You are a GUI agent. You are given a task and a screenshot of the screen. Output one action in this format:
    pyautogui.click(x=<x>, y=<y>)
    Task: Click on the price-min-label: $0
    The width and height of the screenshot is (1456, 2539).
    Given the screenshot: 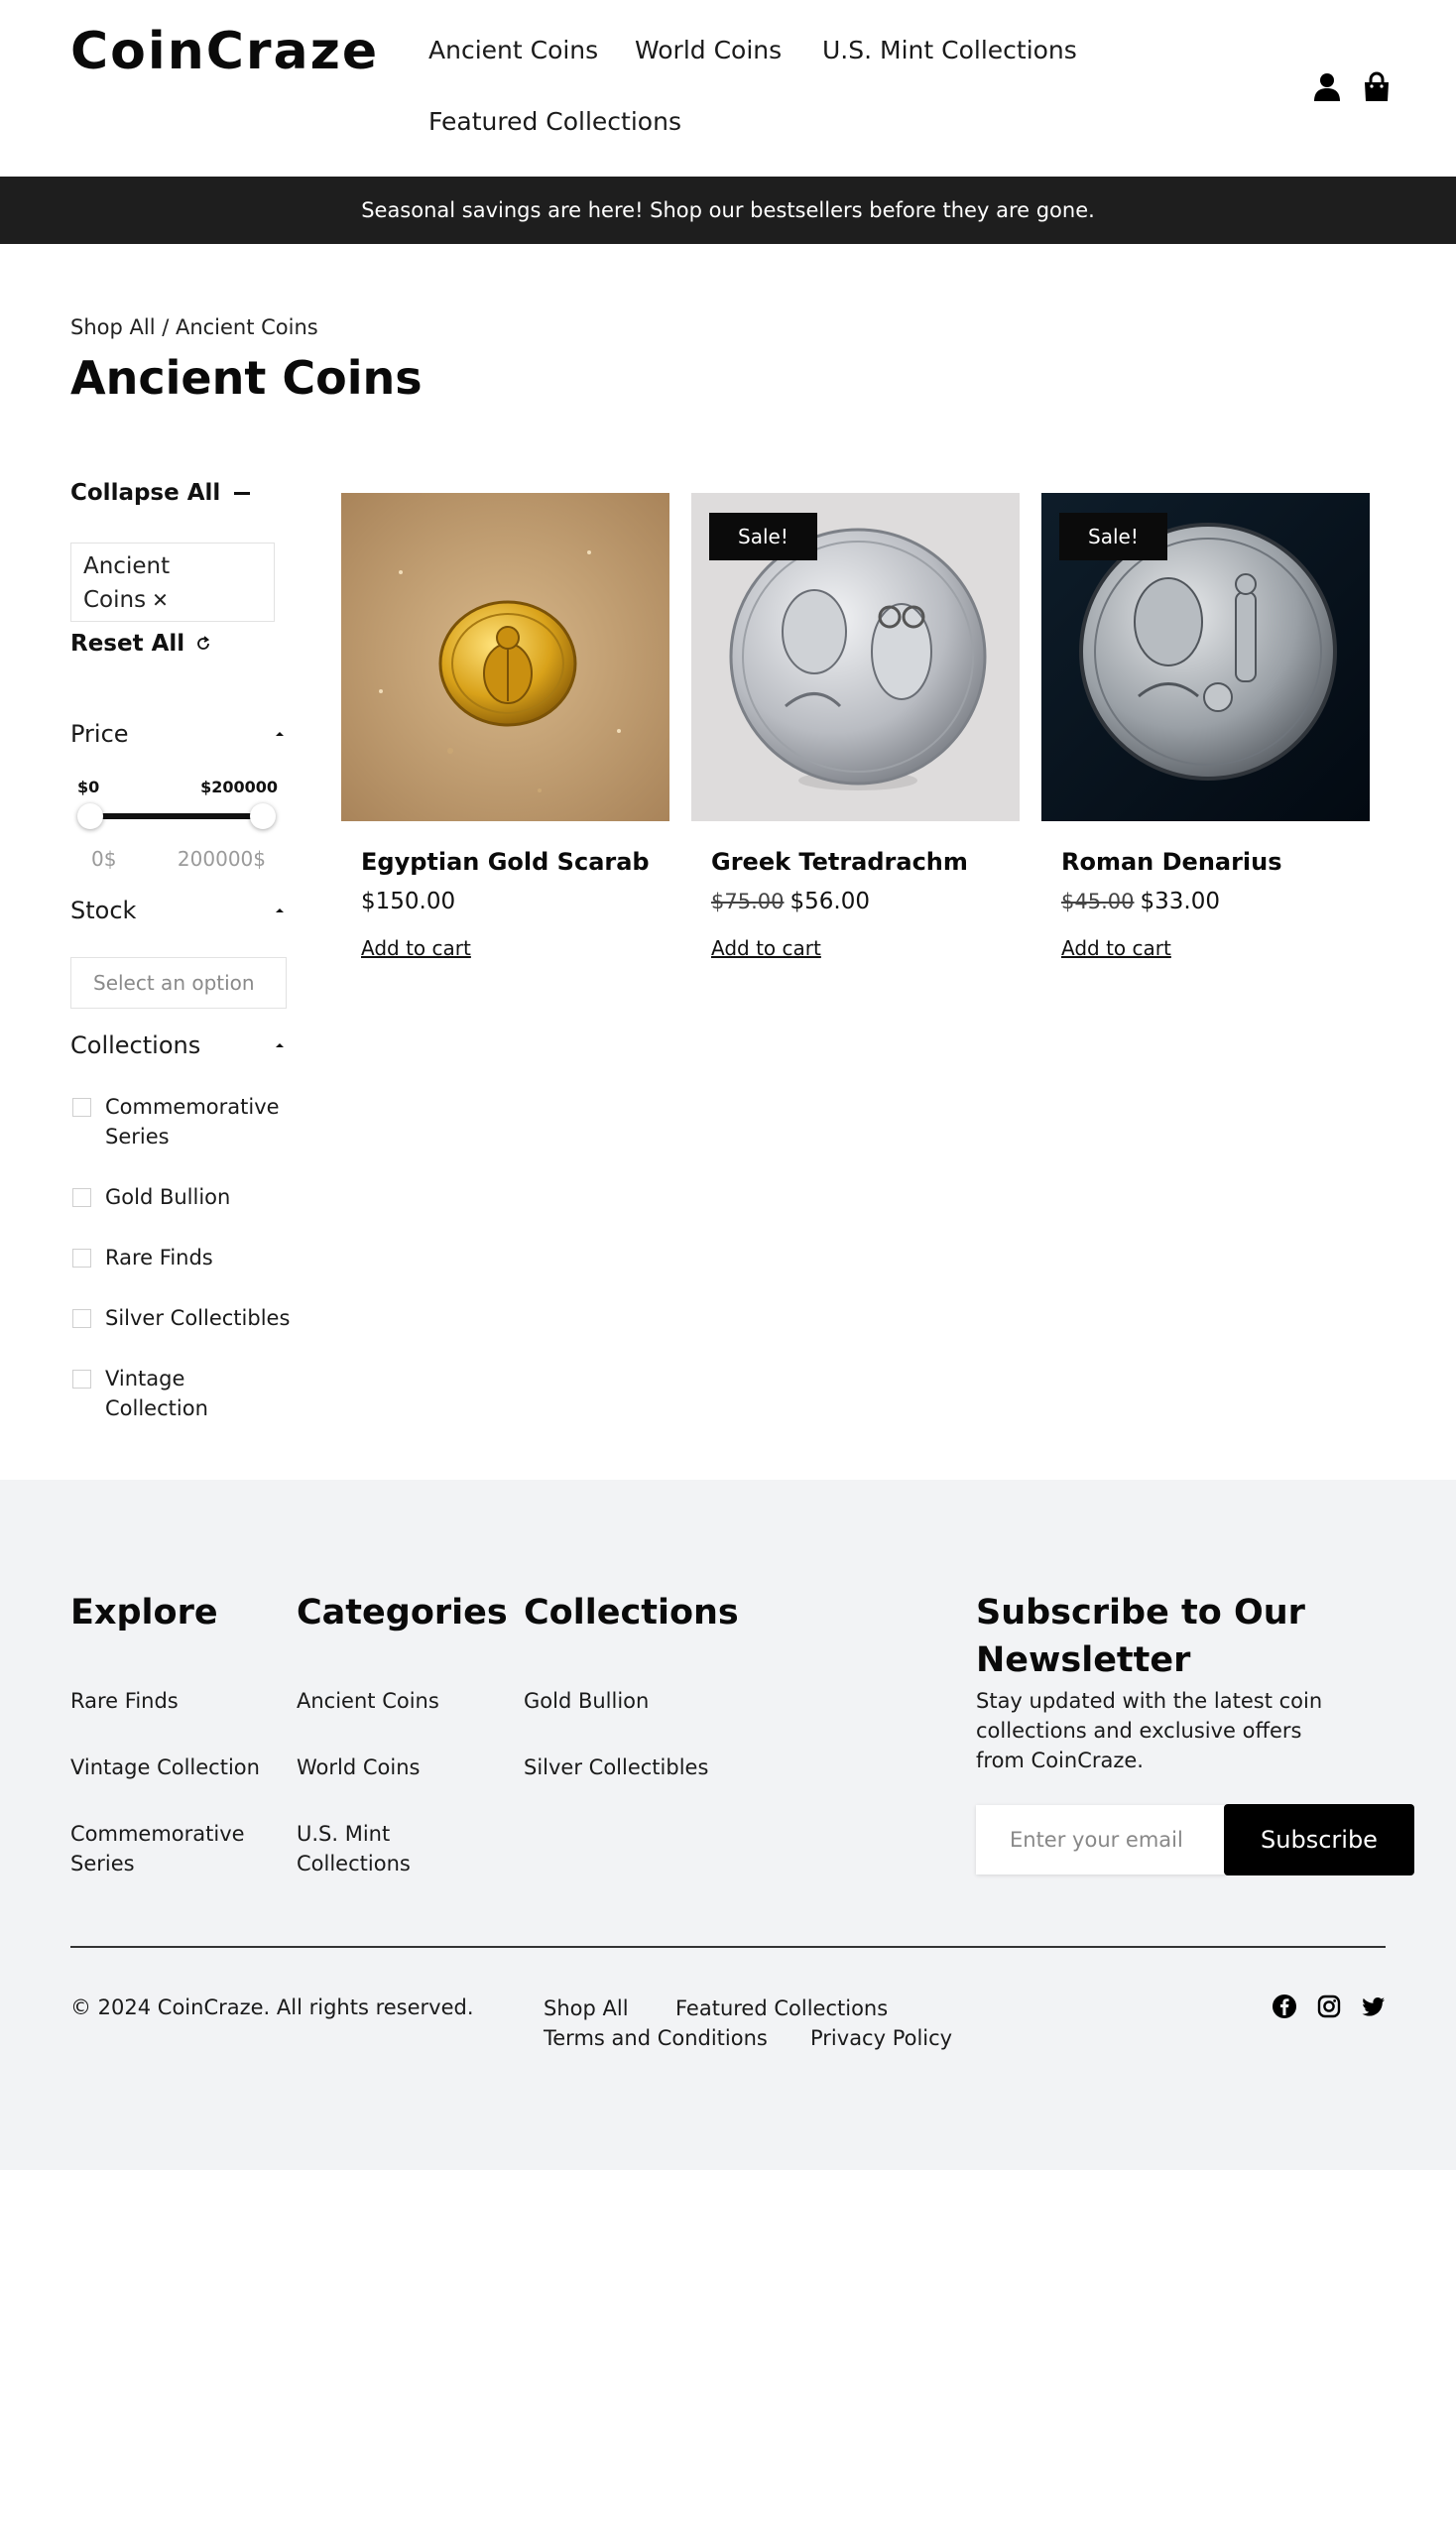 What is the action you would take?
    pyautogui.click(x=88, y=787)
    